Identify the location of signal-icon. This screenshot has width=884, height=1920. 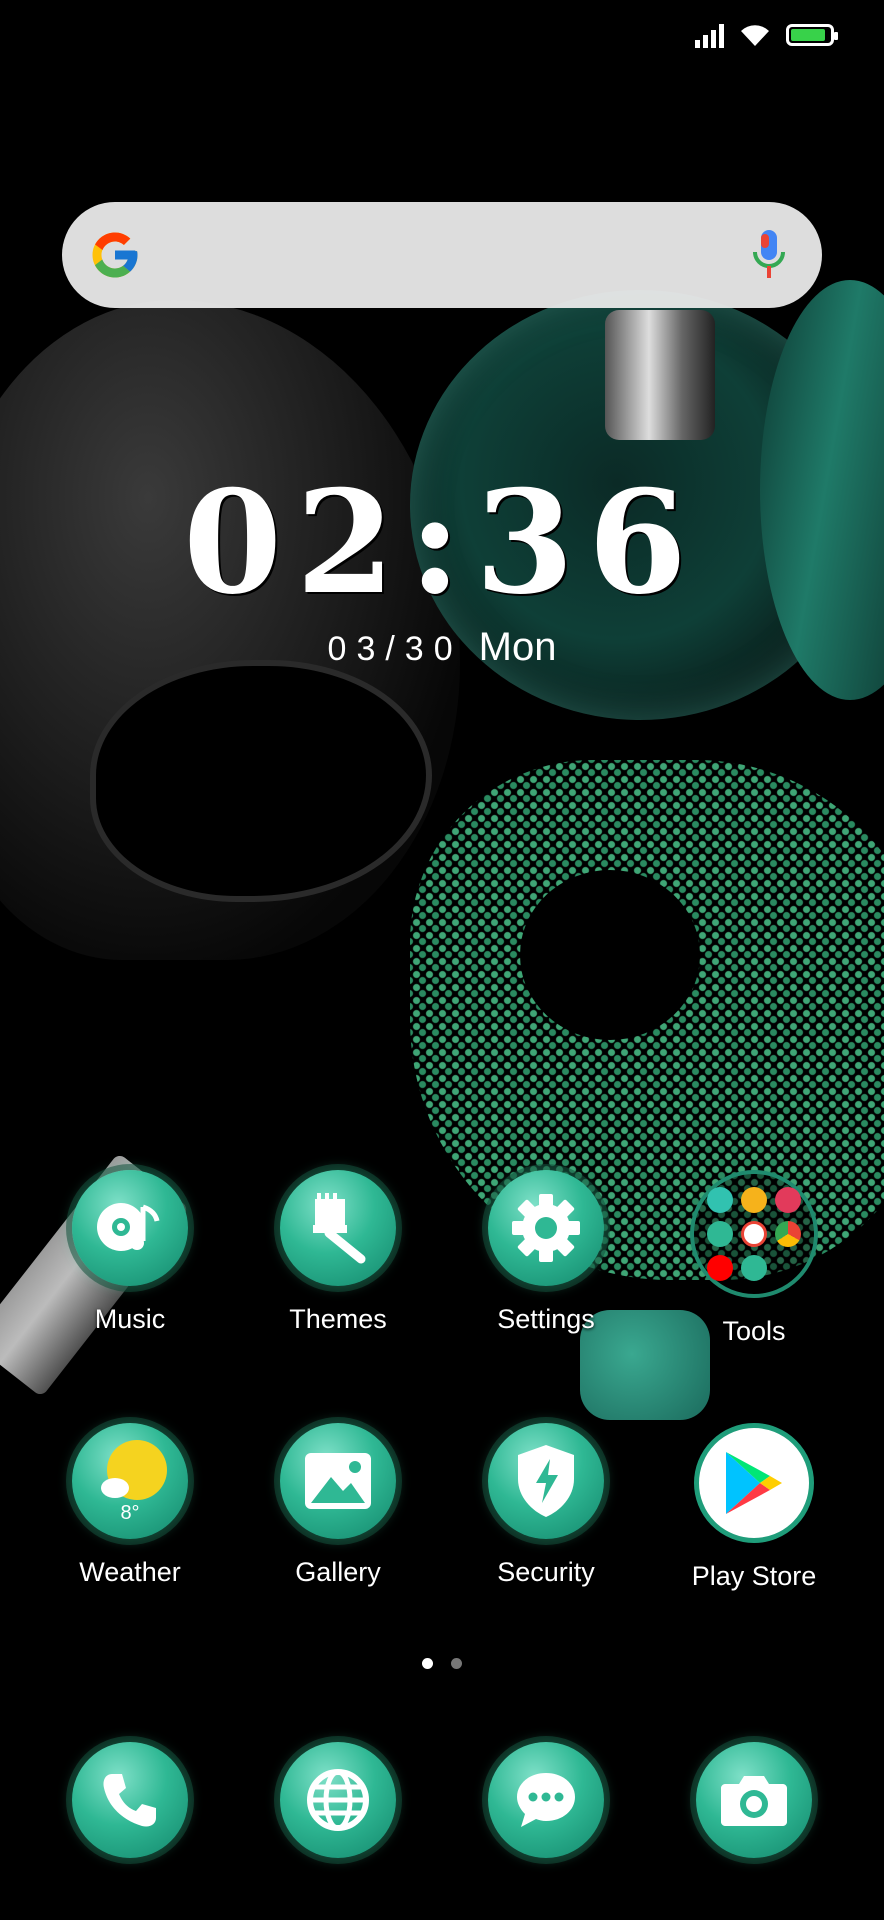
(709, 35).